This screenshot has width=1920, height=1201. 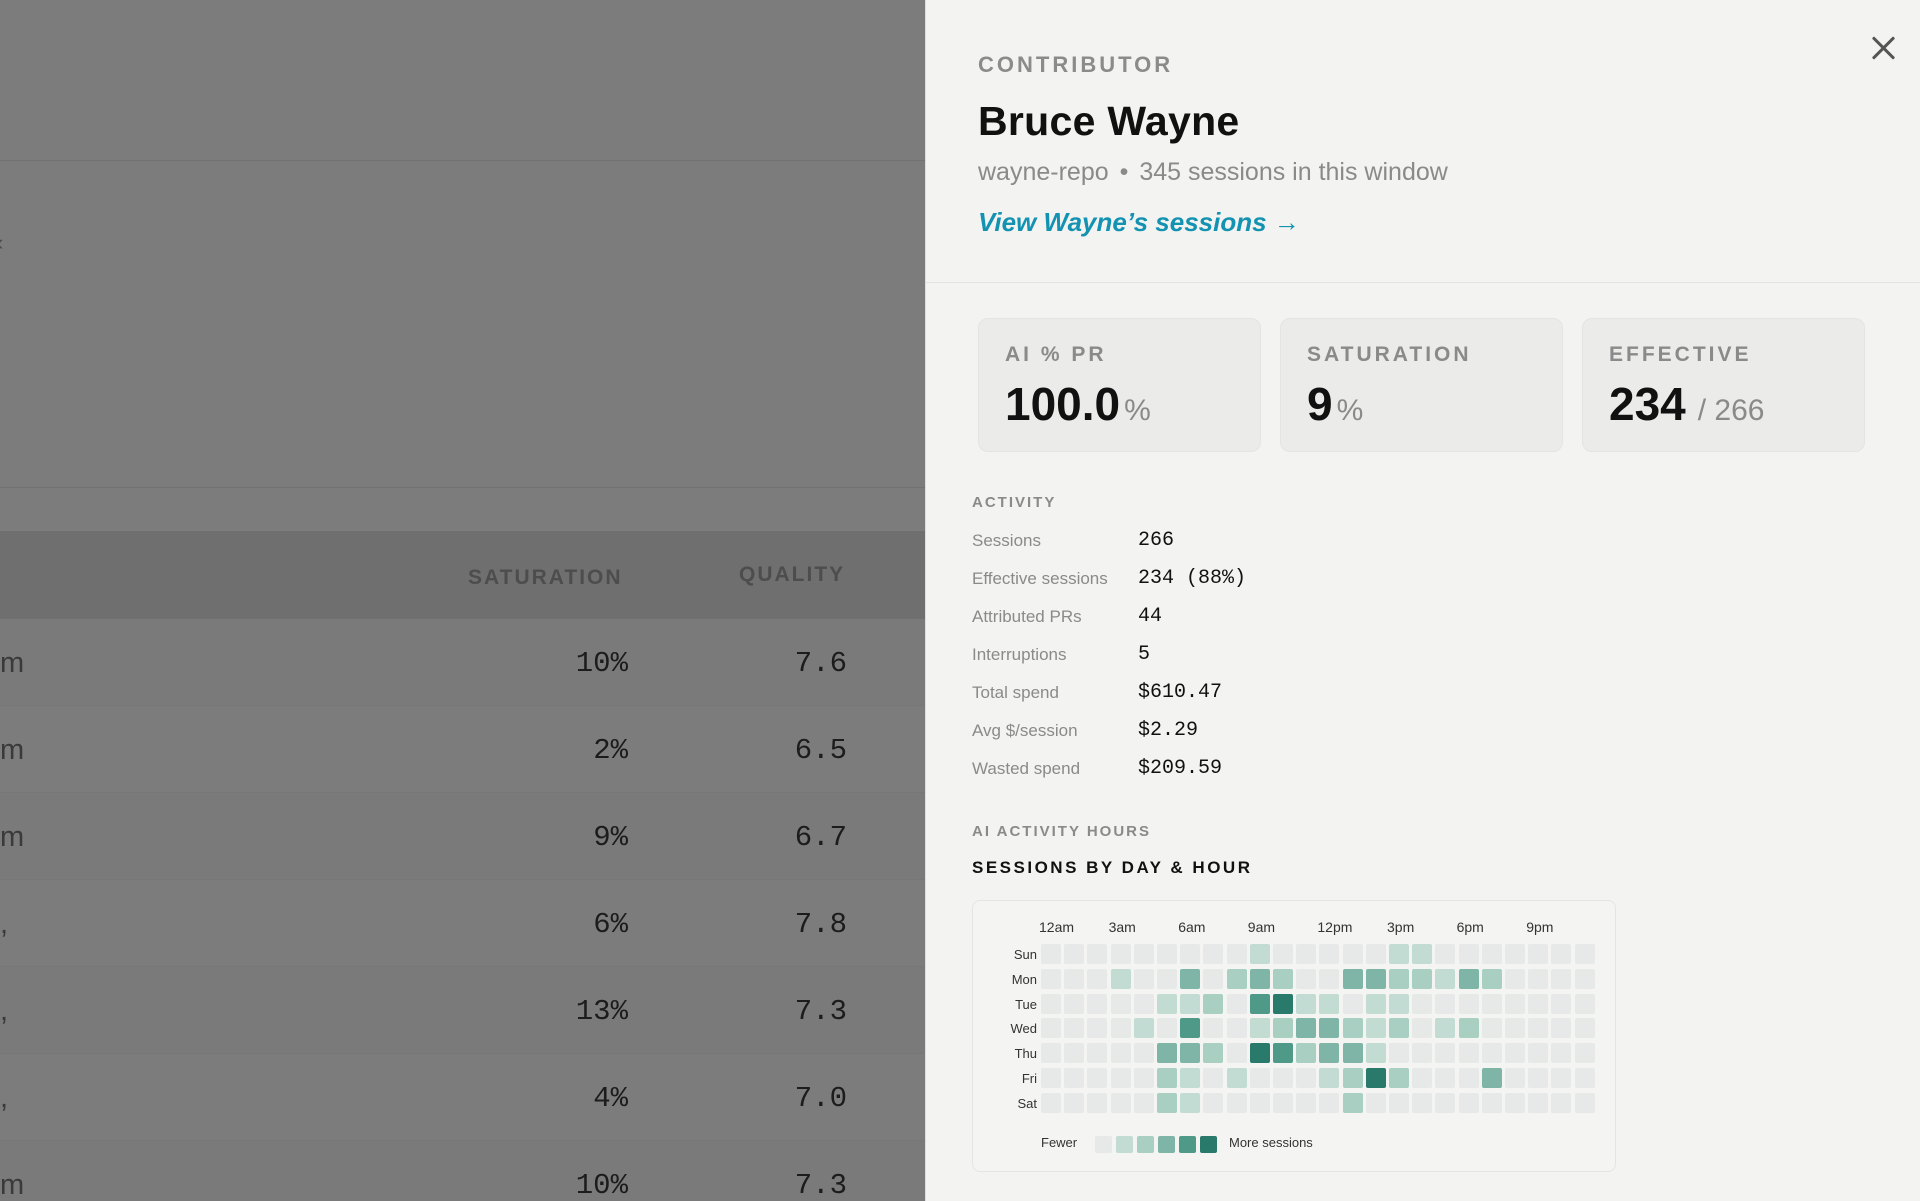 I want to click on column-header-saturation: SATURATION, so click(x=545, y=578).